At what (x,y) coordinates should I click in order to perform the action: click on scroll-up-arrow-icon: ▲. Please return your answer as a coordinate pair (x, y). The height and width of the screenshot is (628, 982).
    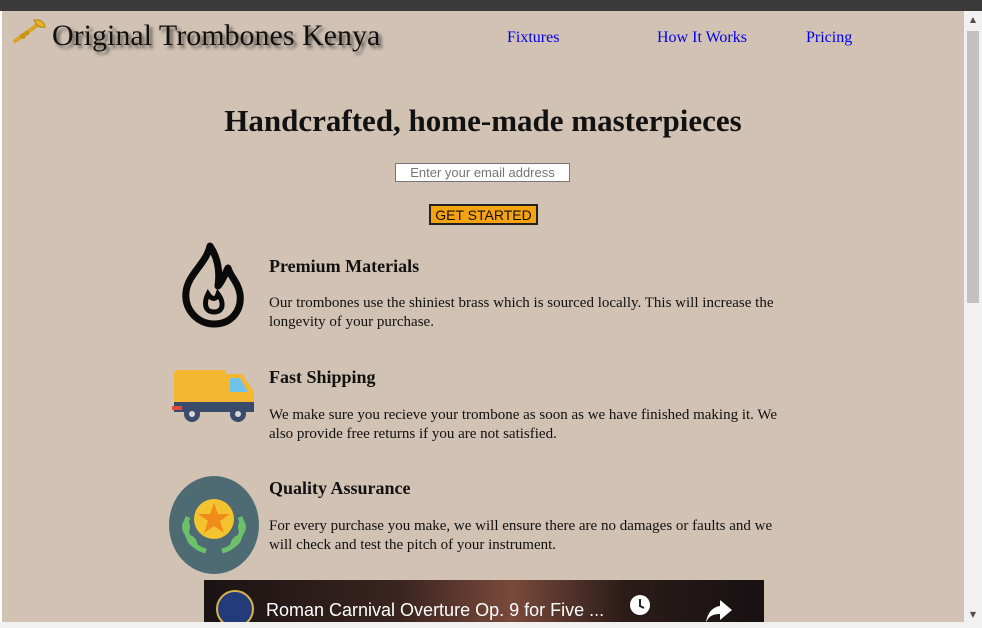
    Looking at the image, I should click on (973, 19).